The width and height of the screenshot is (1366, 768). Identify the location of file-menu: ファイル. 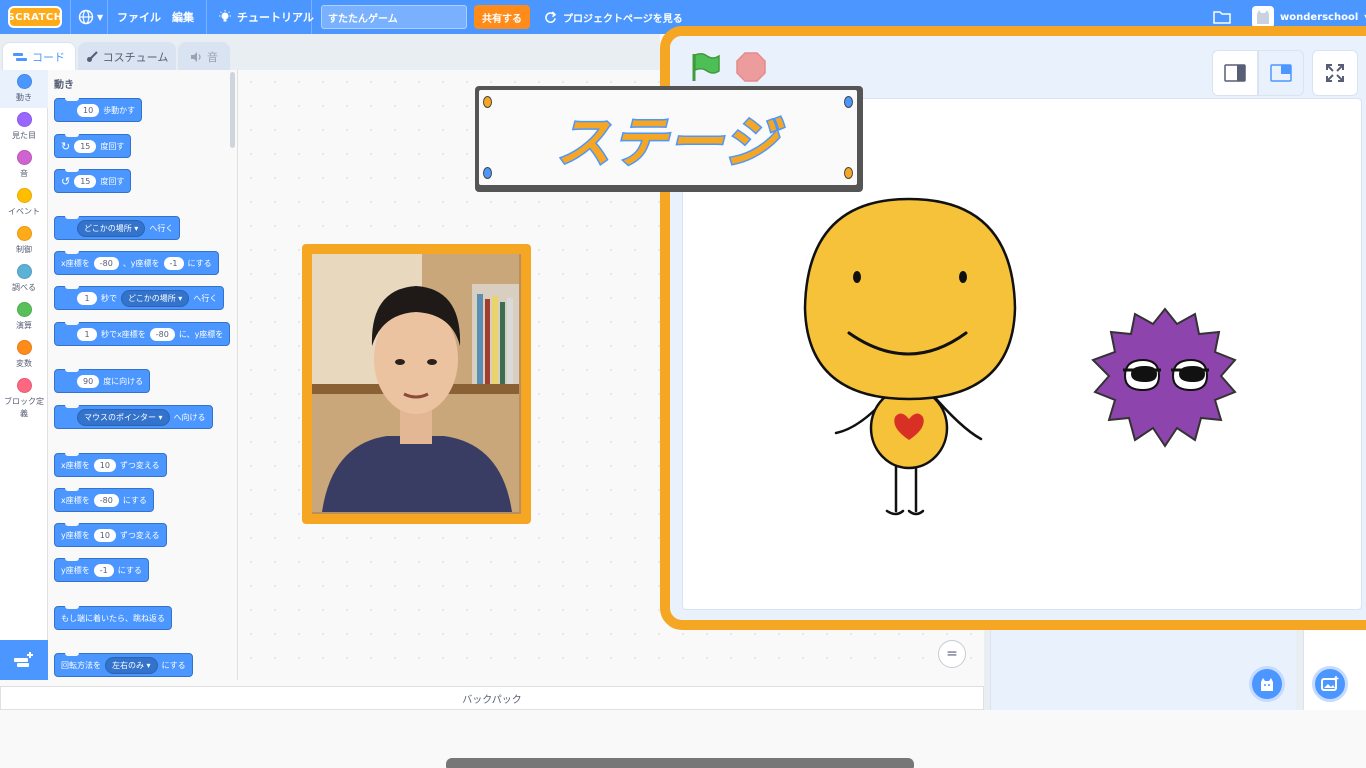
(139, 17).